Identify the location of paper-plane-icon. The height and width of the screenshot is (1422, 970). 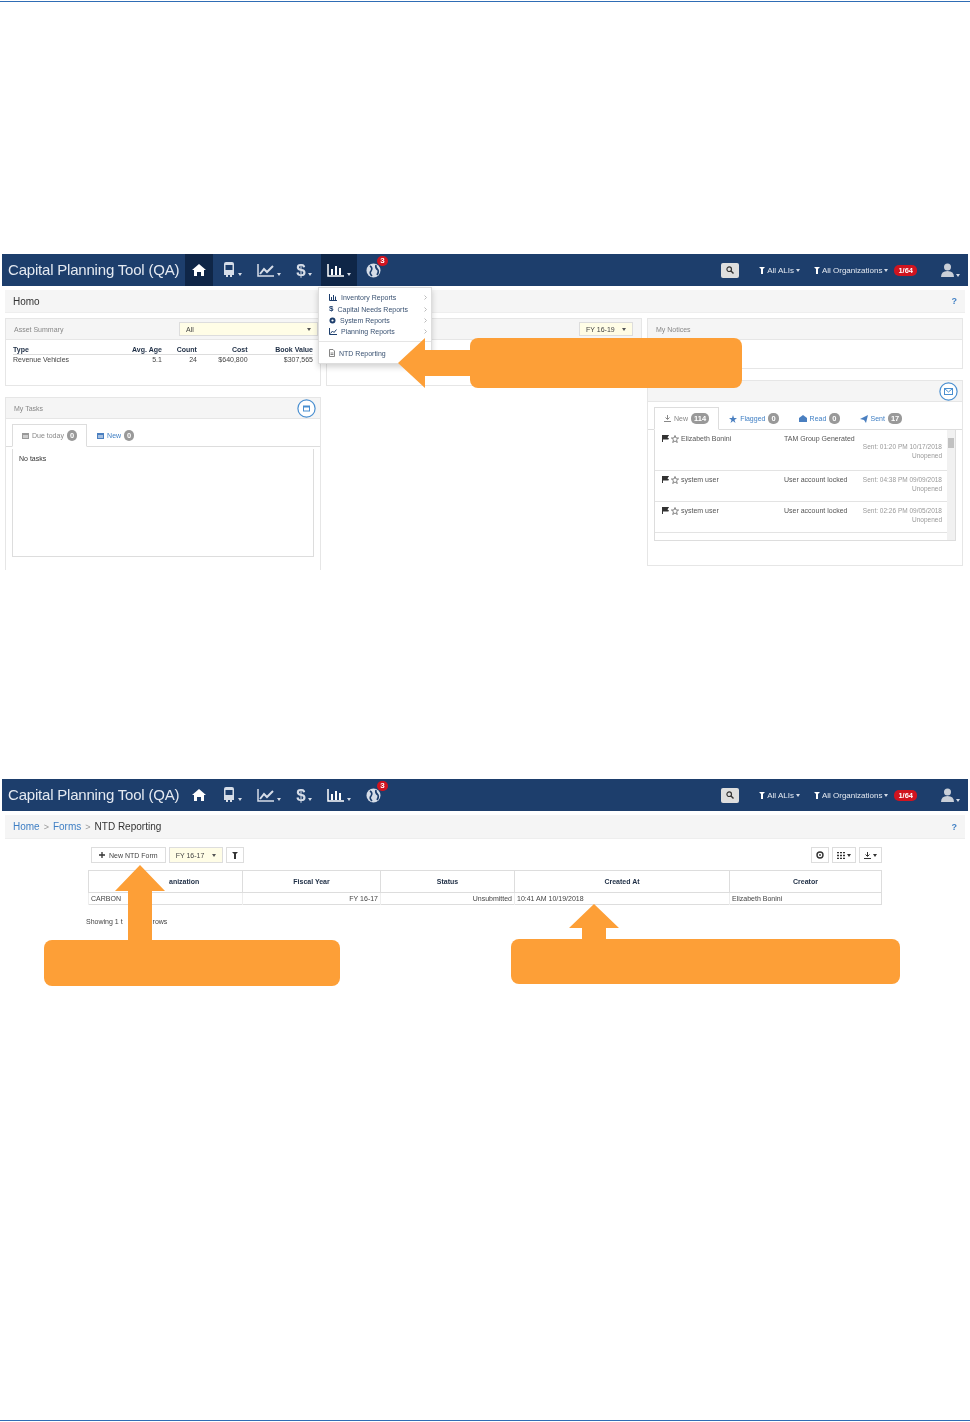
(863, 418).